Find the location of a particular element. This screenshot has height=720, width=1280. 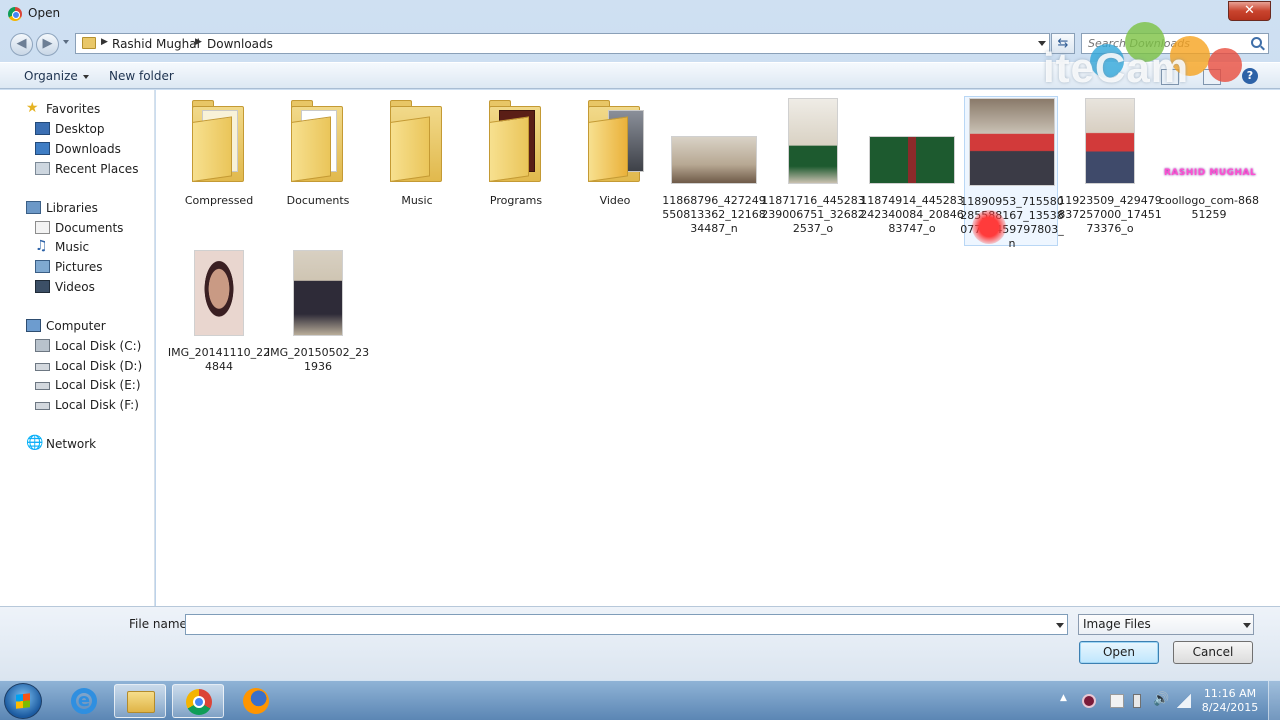

taskbar: e ▲ 🔊 11:16 AM 8/24/2015 is located at coordinates (640, 700).